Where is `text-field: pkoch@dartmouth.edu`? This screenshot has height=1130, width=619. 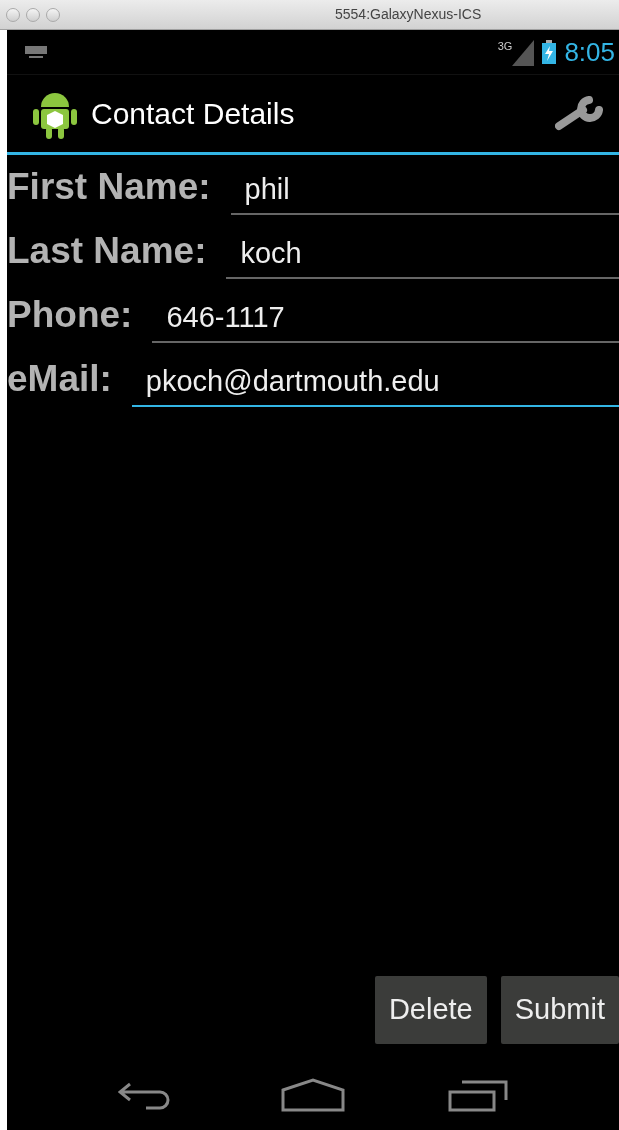
text-field: pkoch@dartmouth.edu is located at coordinates (375, 382).